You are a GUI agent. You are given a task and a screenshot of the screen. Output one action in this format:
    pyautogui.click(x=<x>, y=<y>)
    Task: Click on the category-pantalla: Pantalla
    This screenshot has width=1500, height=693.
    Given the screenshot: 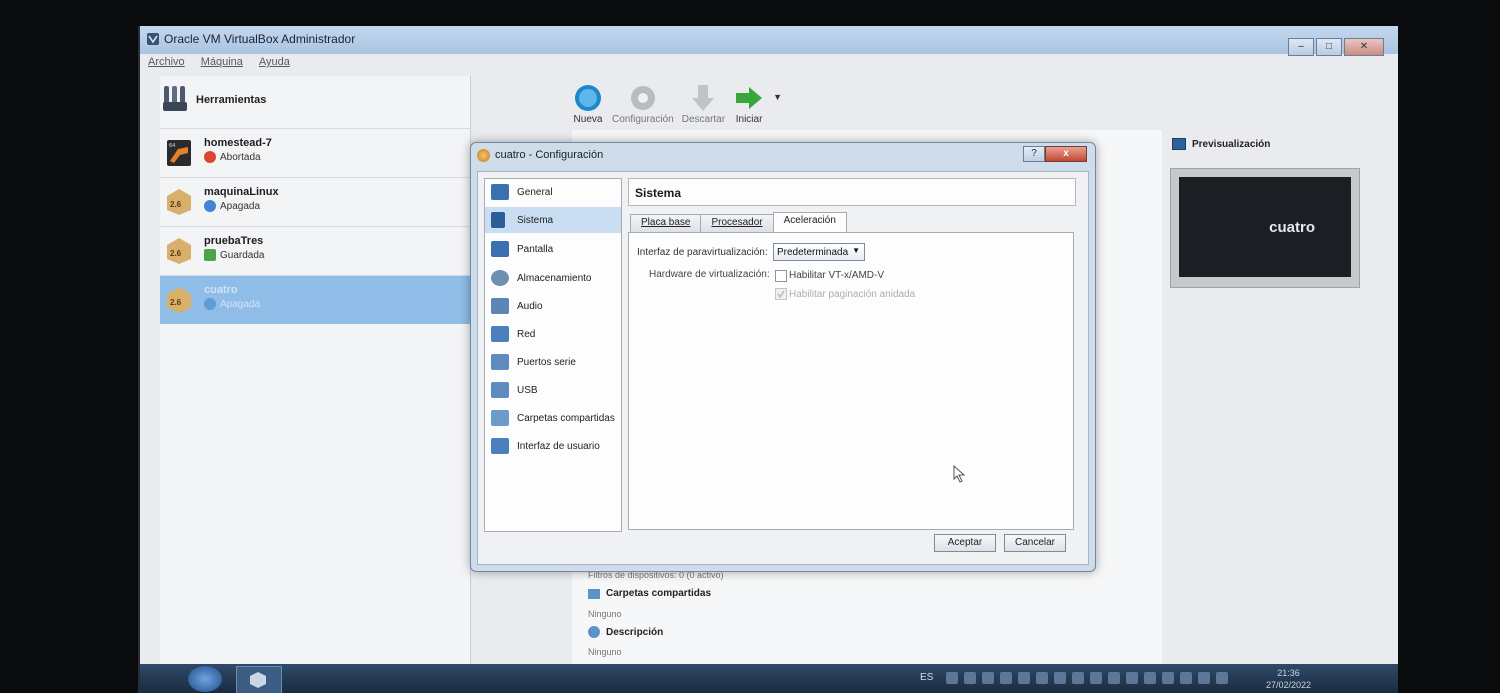 What is the action you would take?
    pyautogui.click(x=553, y=249)
    